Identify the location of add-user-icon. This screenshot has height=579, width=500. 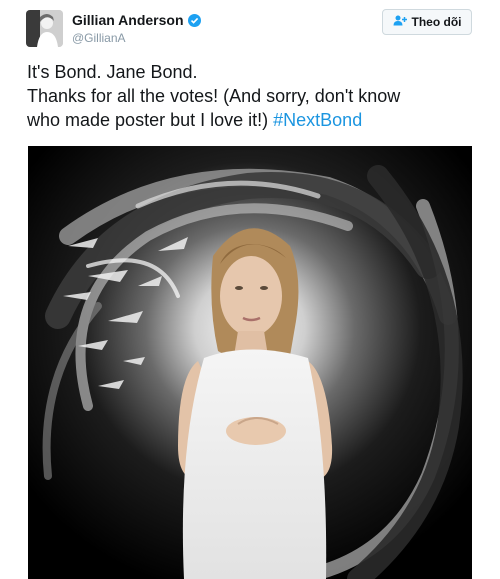
(400, 22).